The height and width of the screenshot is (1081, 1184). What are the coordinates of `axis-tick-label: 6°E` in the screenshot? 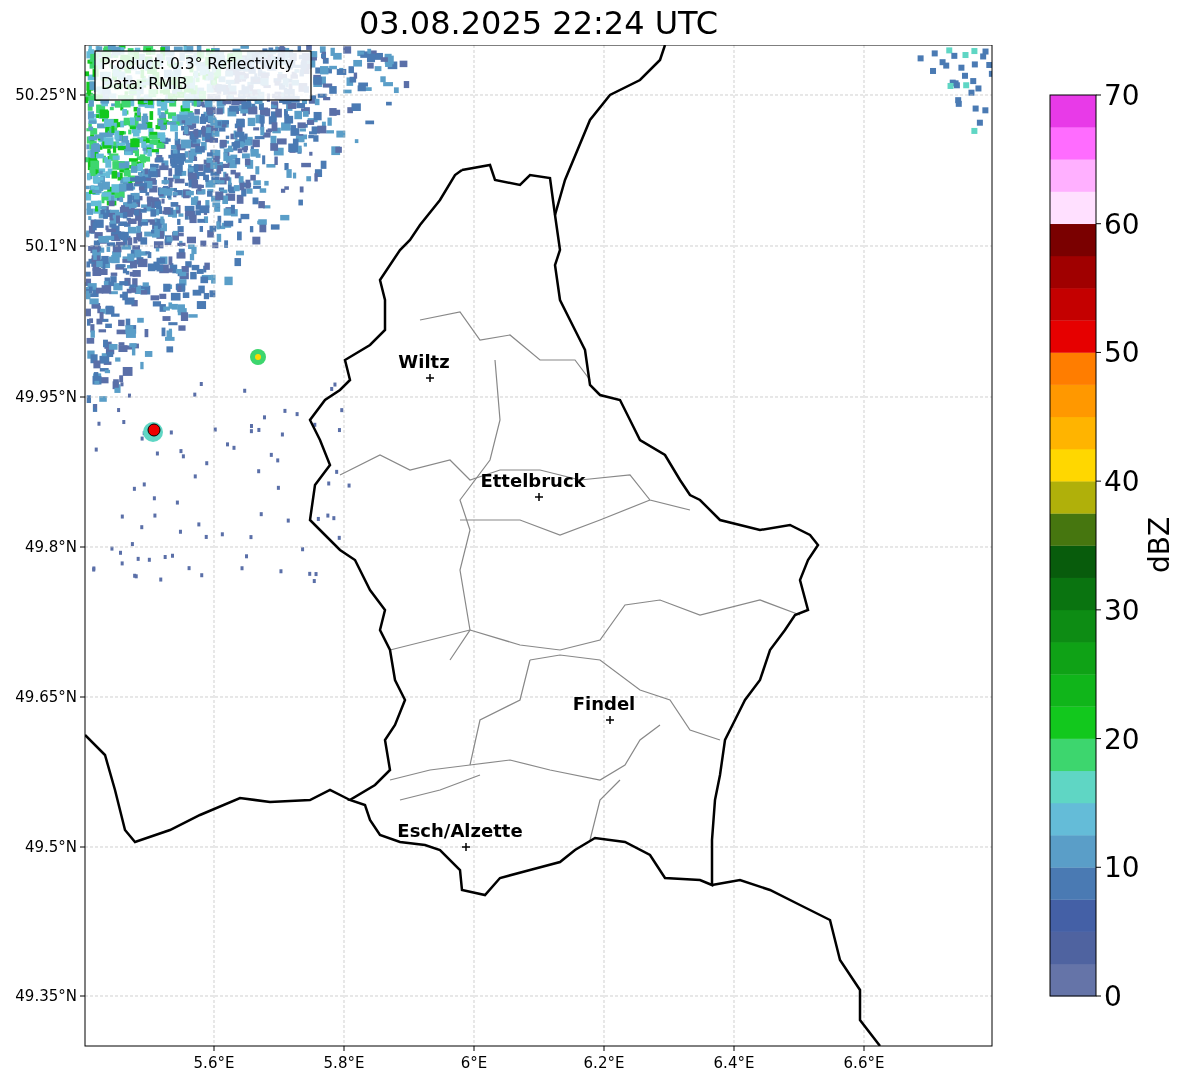 It's located at (474, 1063).